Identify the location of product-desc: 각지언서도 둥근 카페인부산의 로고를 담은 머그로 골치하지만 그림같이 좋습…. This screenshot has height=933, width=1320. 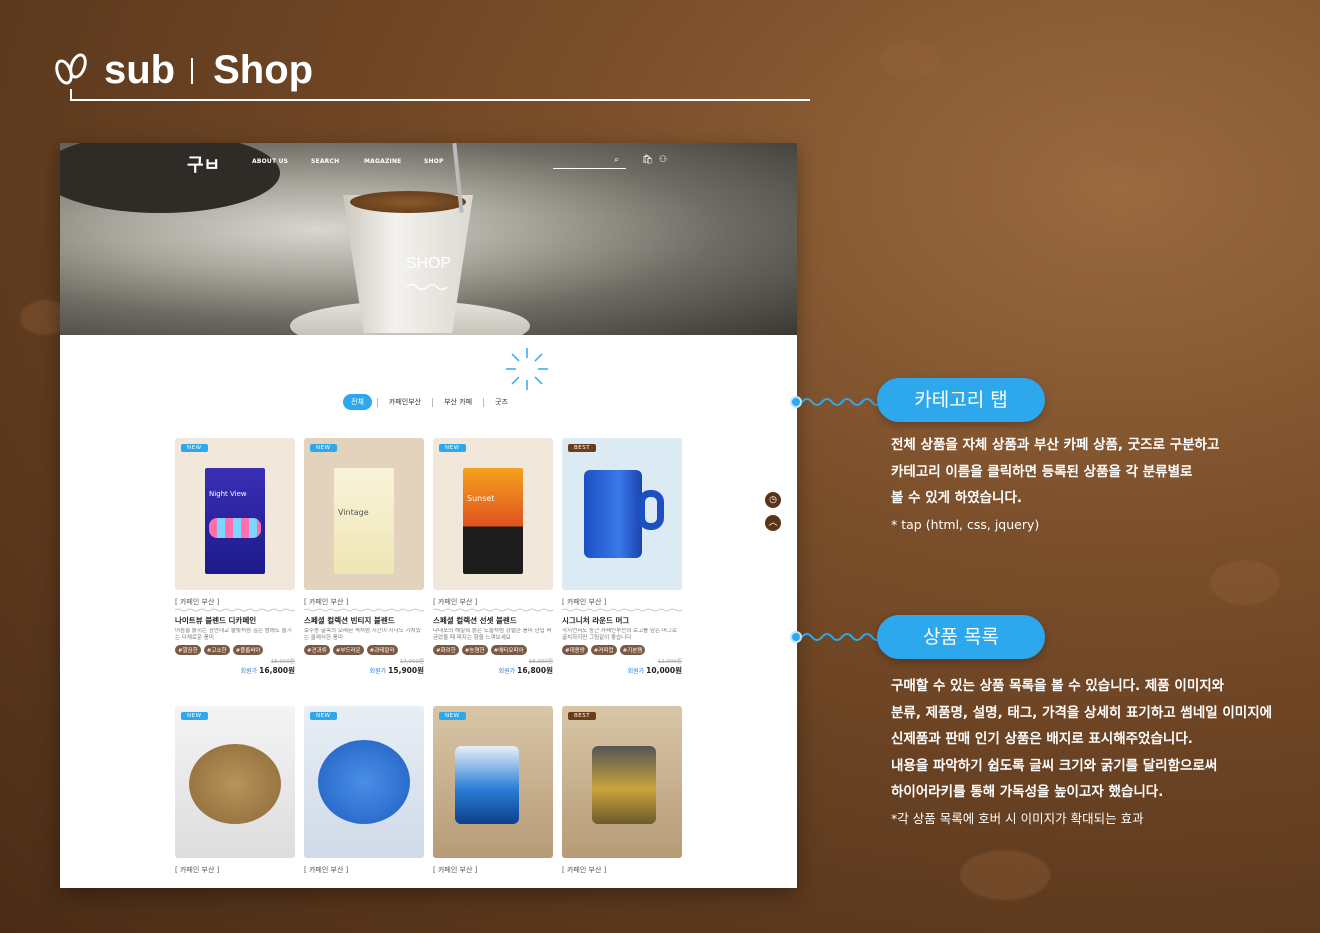
(620, 634).